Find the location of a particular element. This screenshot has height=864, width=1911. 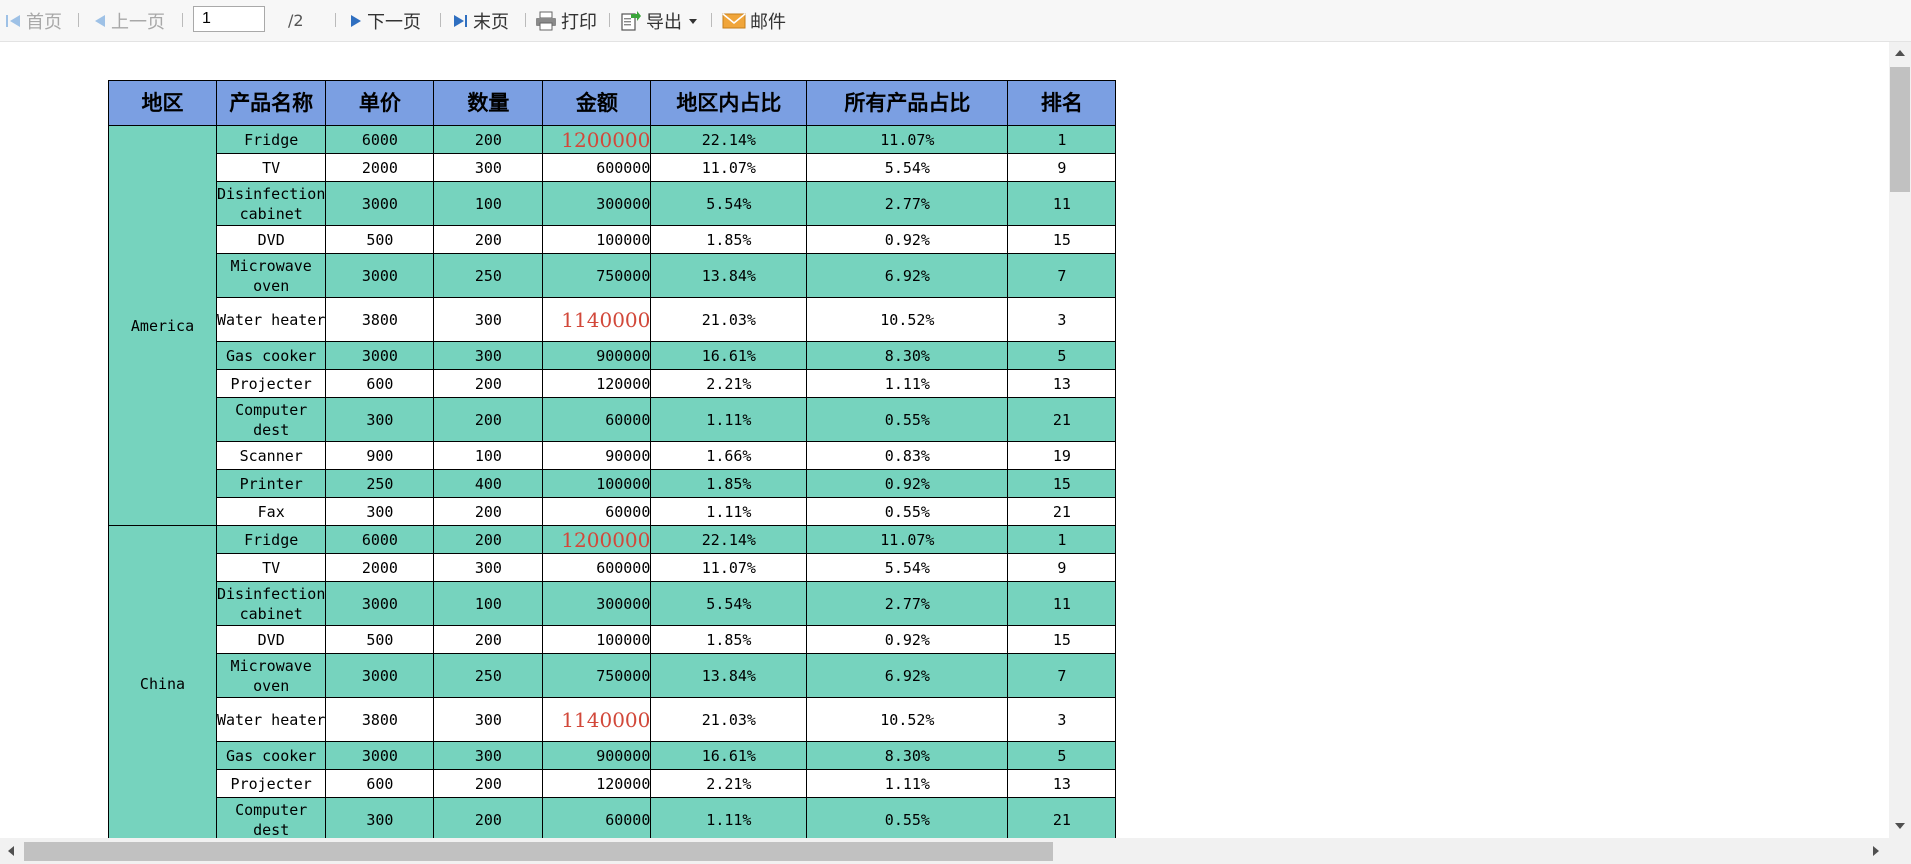

toolbar-separator is located at coordinates (711, 20).